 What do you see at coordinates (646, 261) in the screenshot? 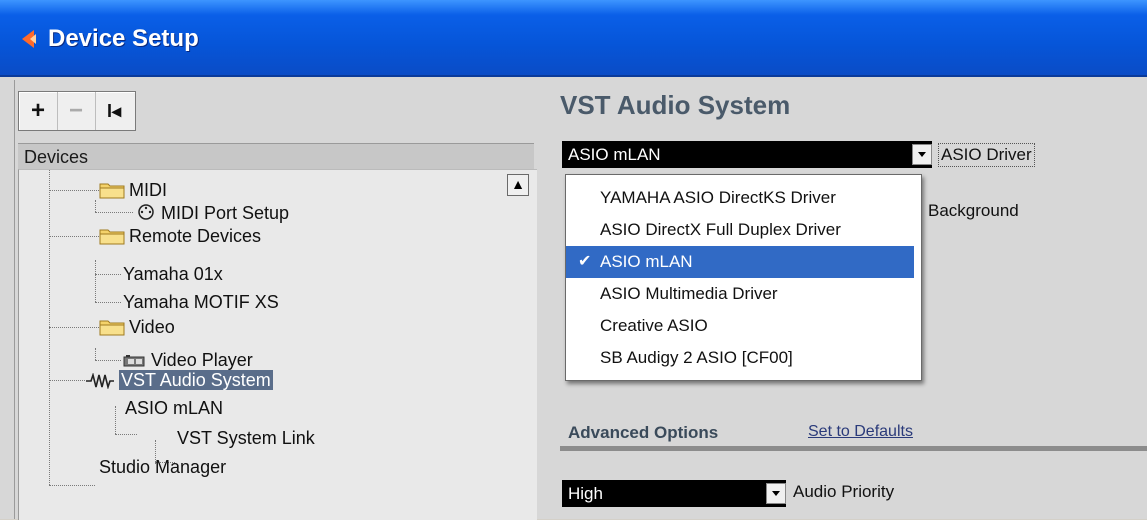
I see `dropdown-item-label: ASIO mLAN` at bounding box center [646, 261].